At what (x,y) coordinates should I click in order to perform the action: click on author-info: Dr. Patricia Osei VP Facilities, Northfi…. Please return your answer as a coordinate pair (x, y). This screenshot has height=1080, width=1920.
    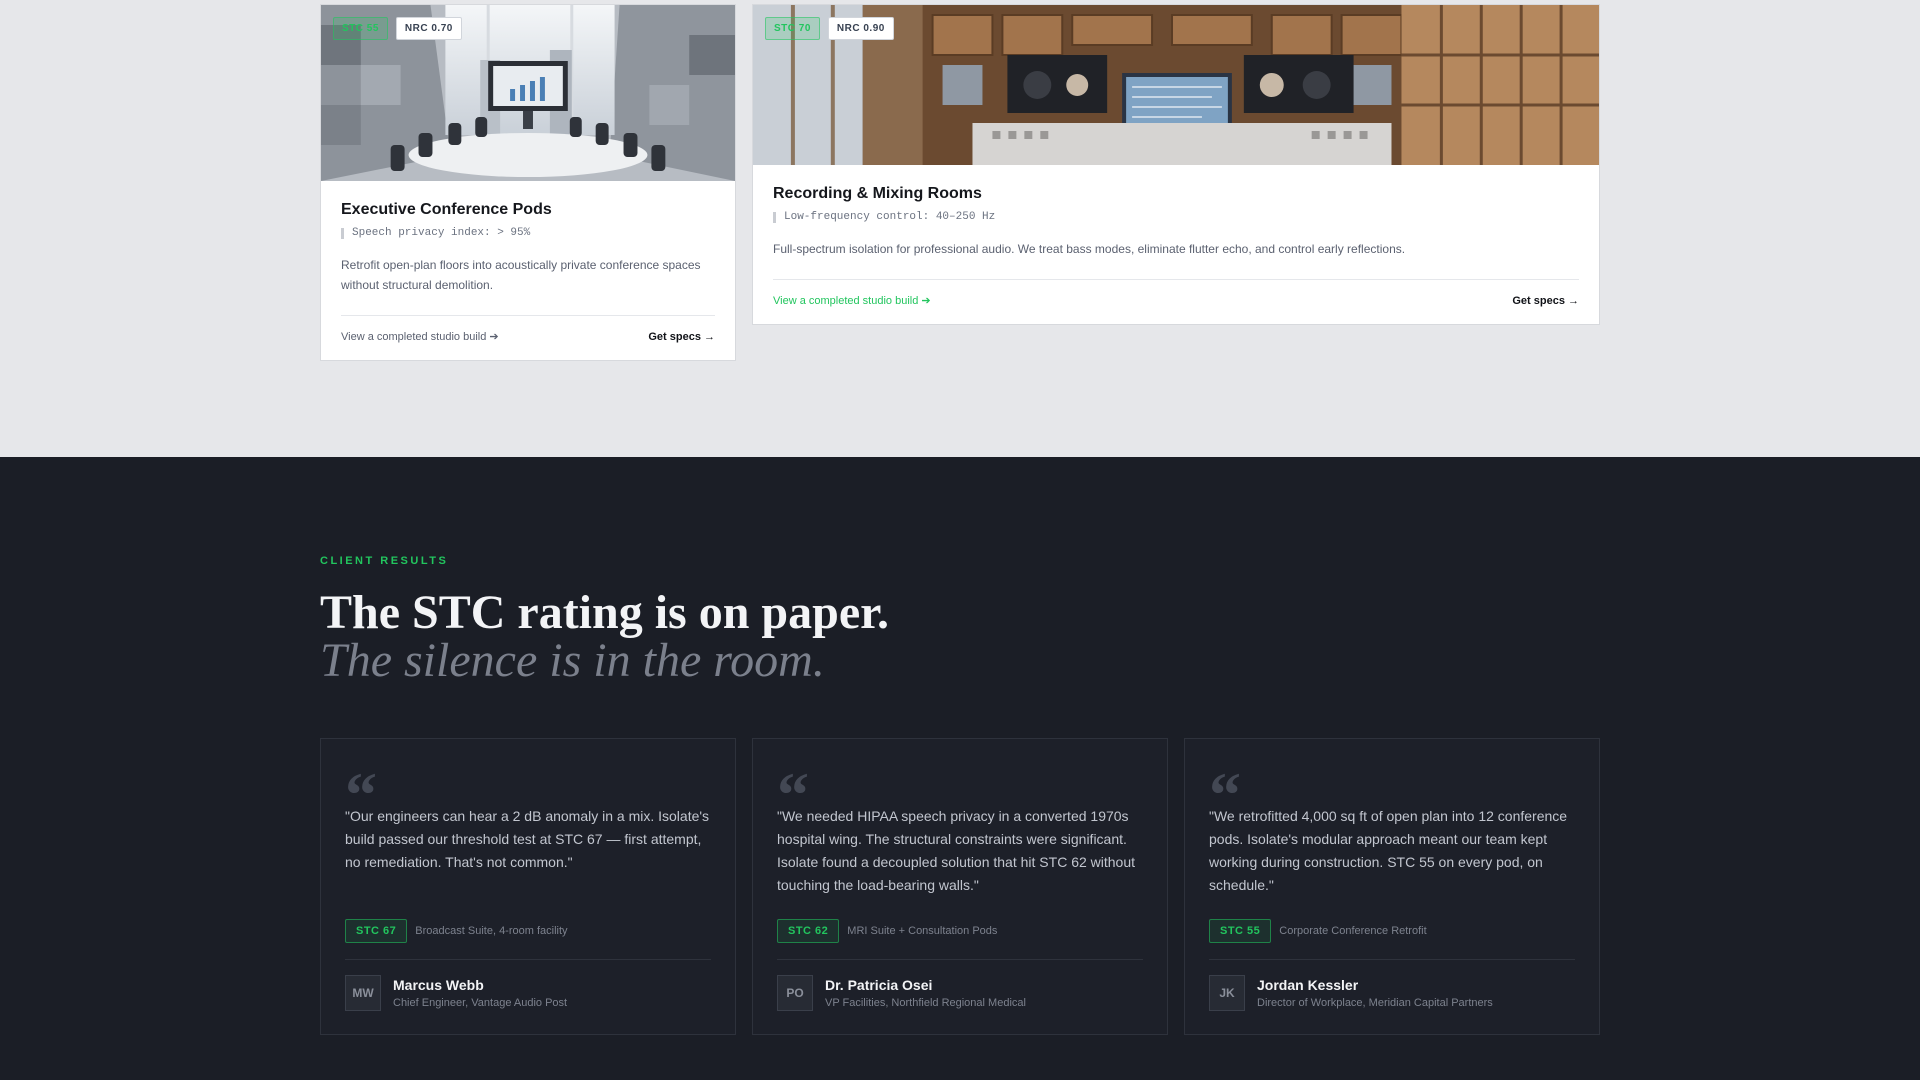
    Looking at the image, I should click on (925, 993).